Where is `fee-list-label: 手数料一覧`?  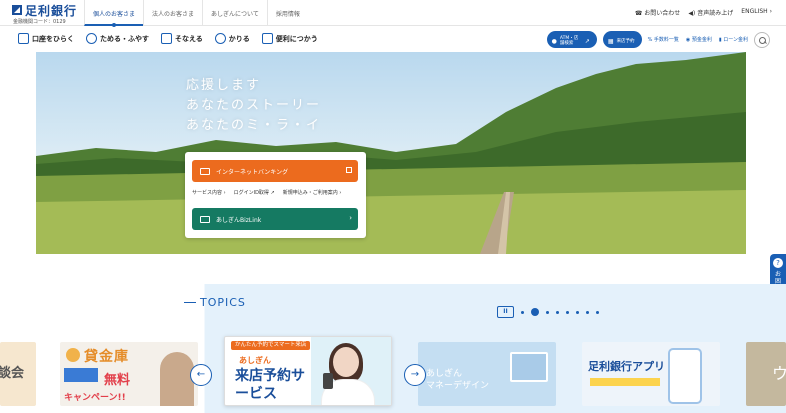 fee-list-label: 手数料一覧 is located at coordinates (666, 40).